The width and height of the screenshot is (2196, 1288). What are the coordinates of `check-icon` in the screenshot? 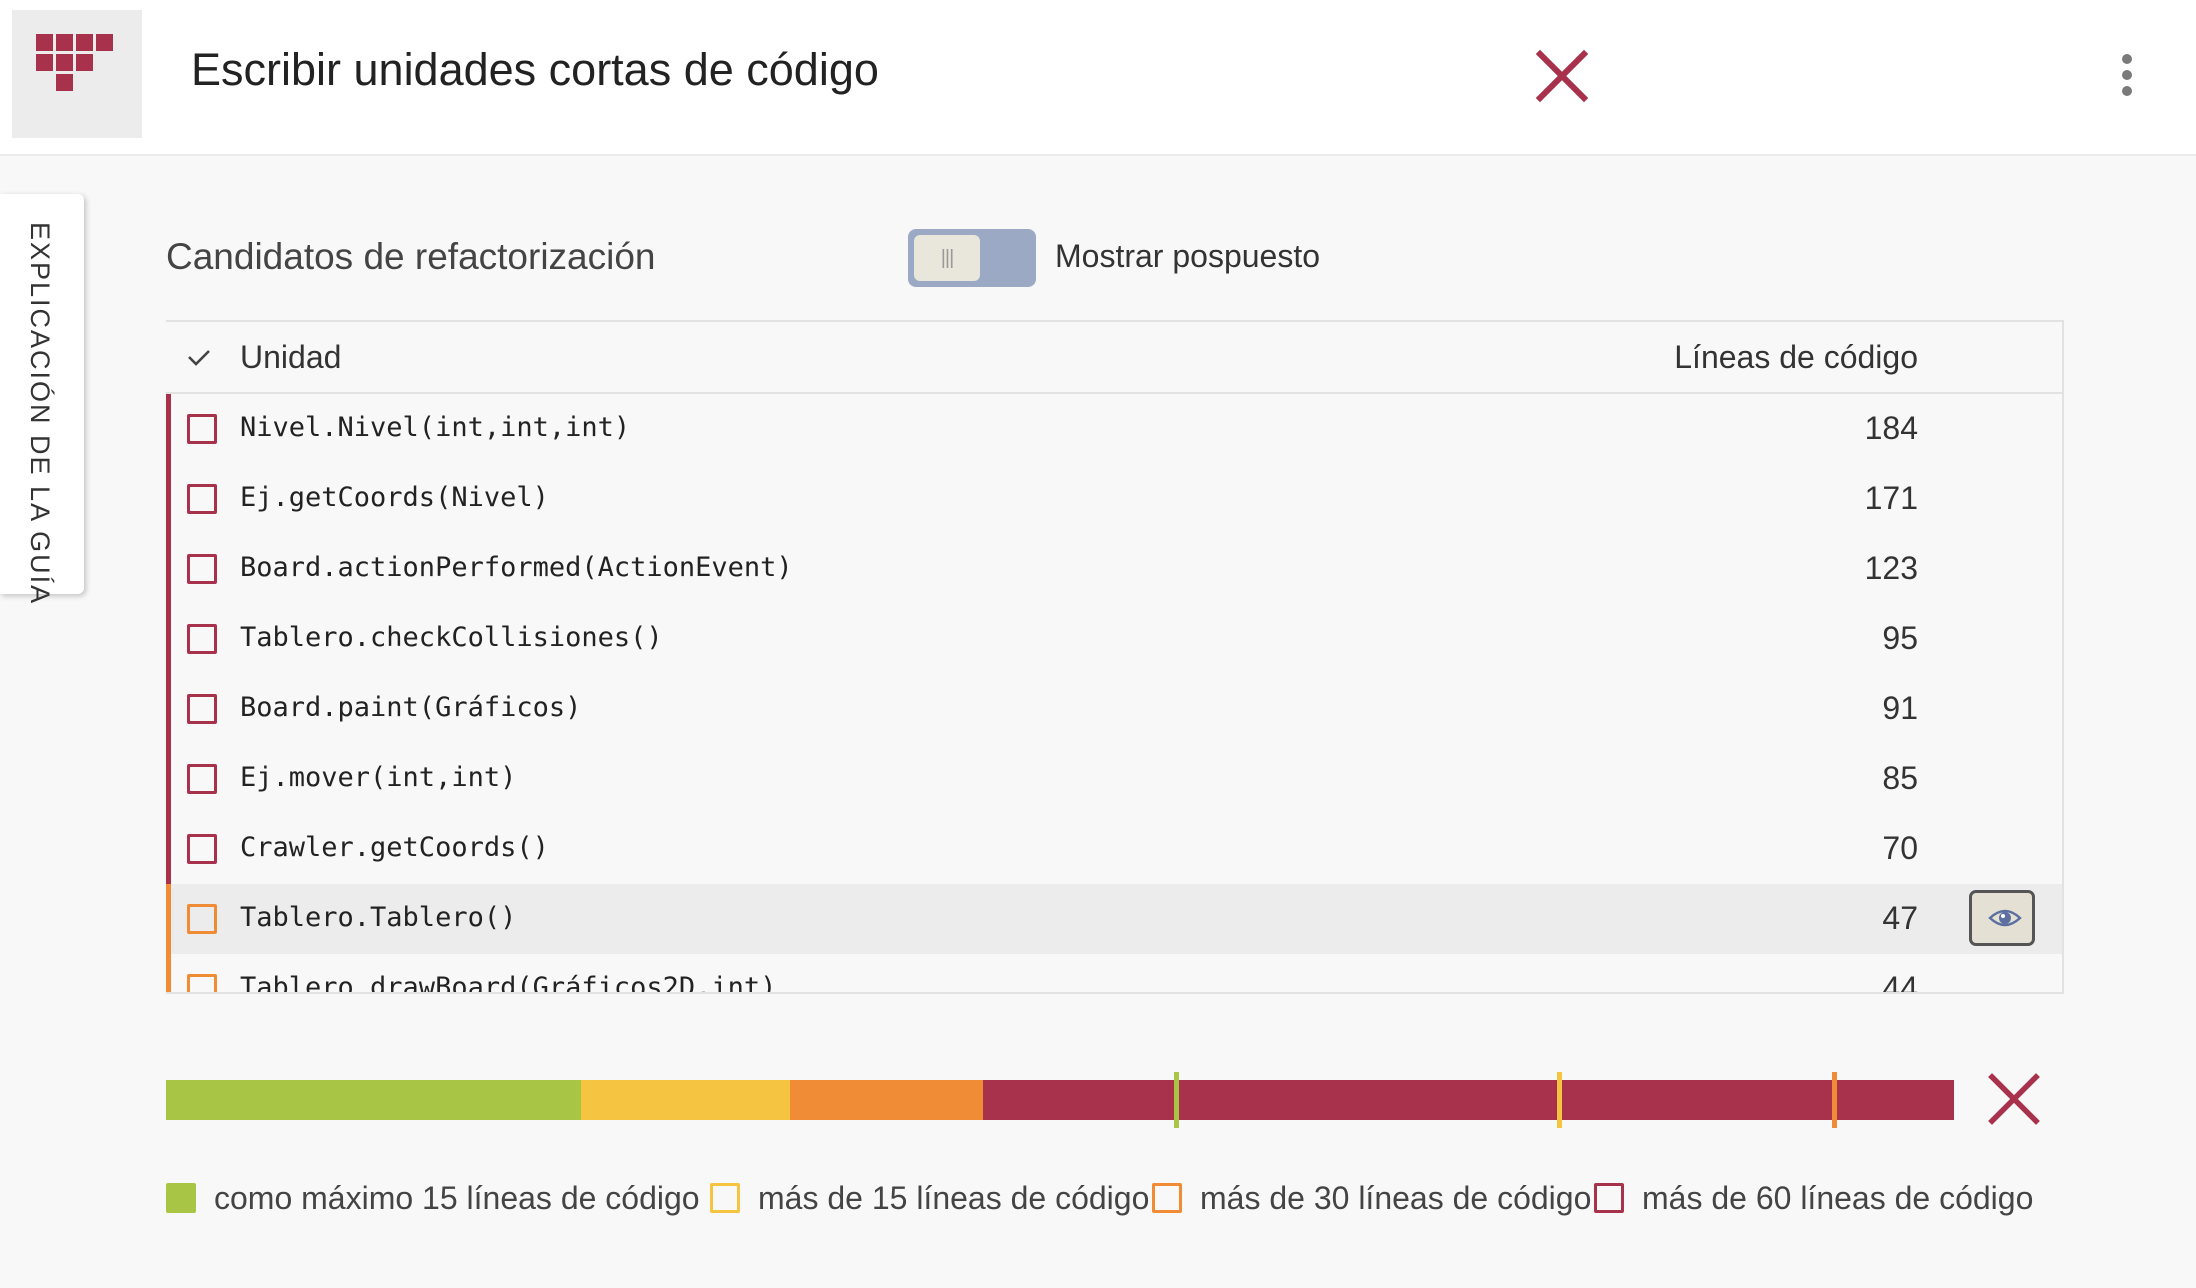 It's located at (199, 357).